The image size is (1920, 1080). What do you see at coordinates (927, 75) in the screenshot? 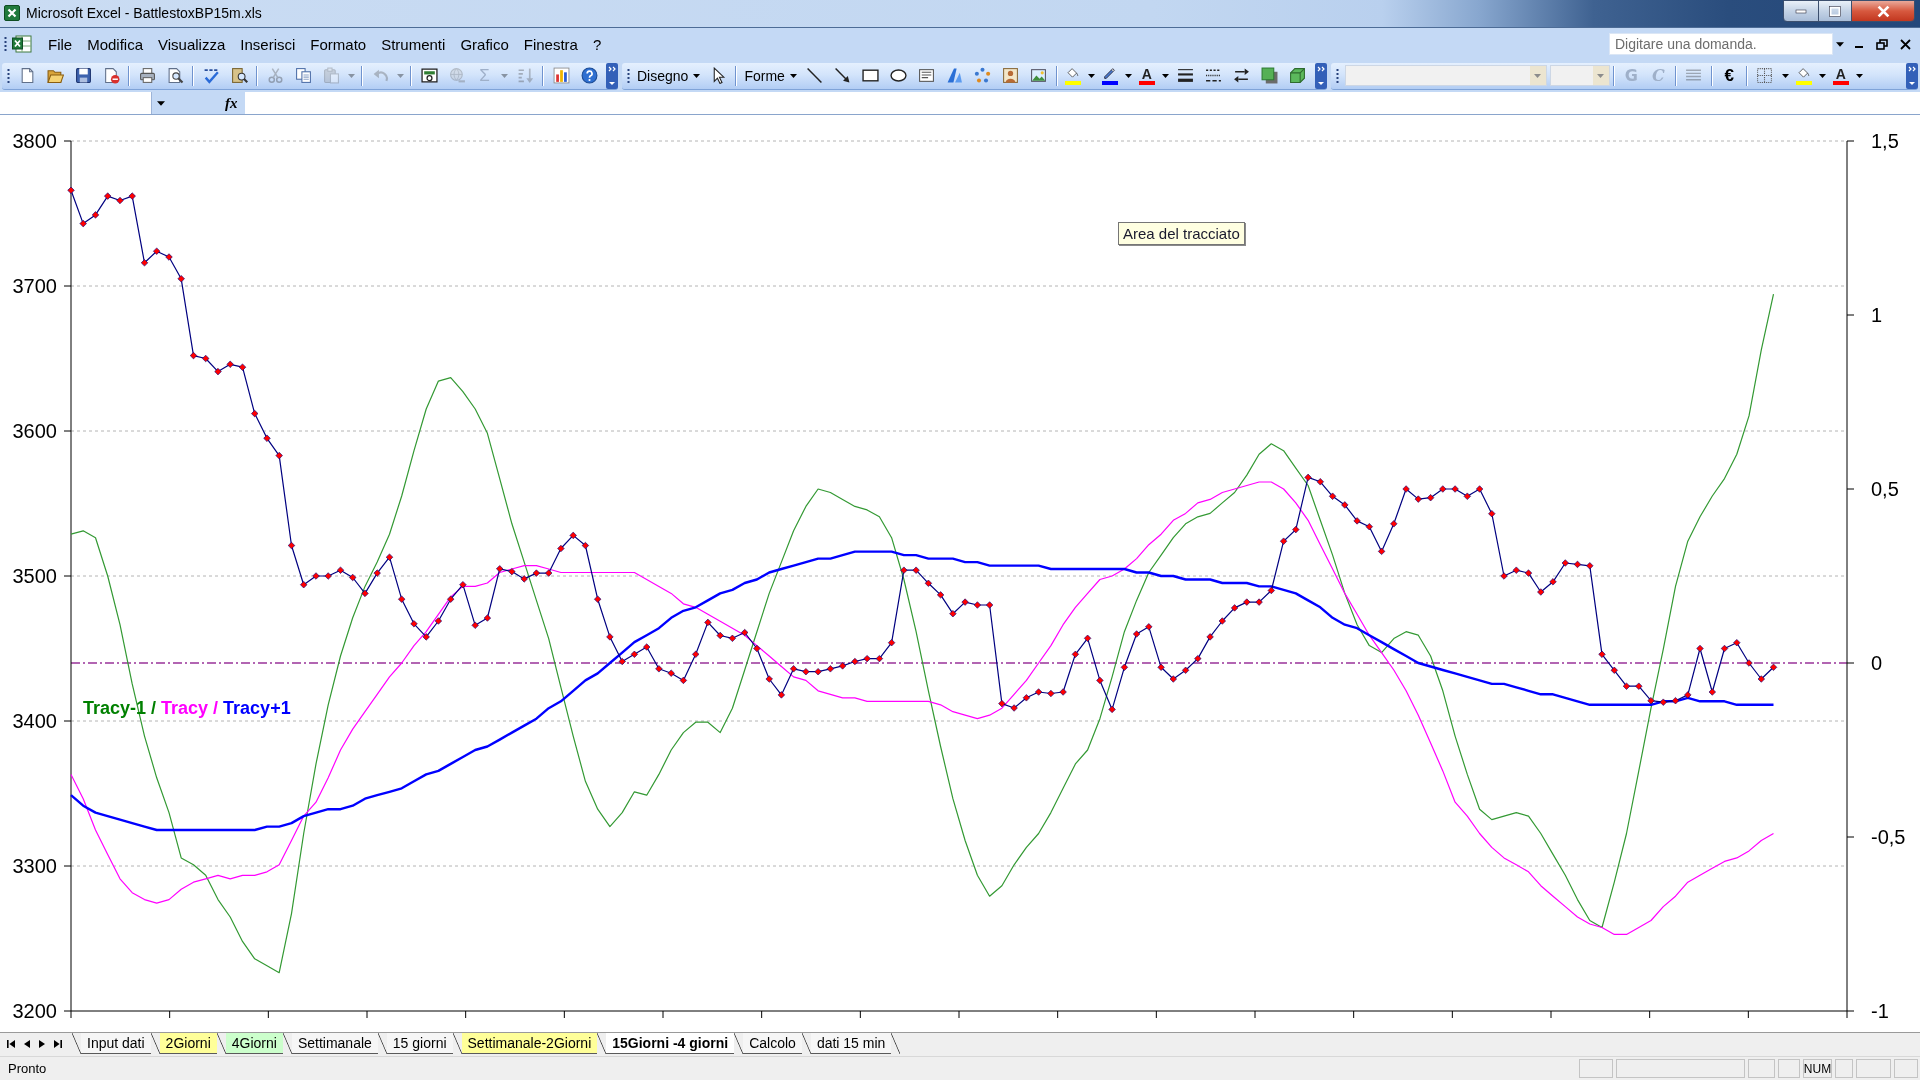
I see `text-box-icon` at bounding box center [927, 75].